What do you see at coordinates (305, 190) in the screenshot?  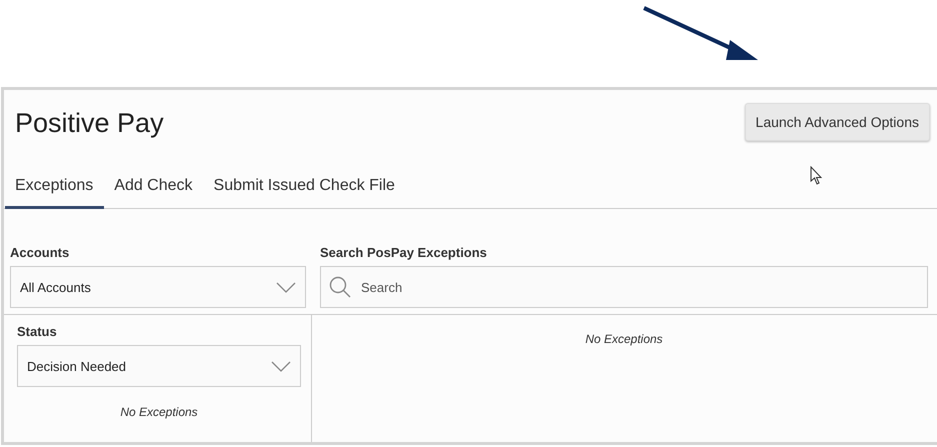 I see `tab: Submit Issued Check File` at bounding box center [305, 190].